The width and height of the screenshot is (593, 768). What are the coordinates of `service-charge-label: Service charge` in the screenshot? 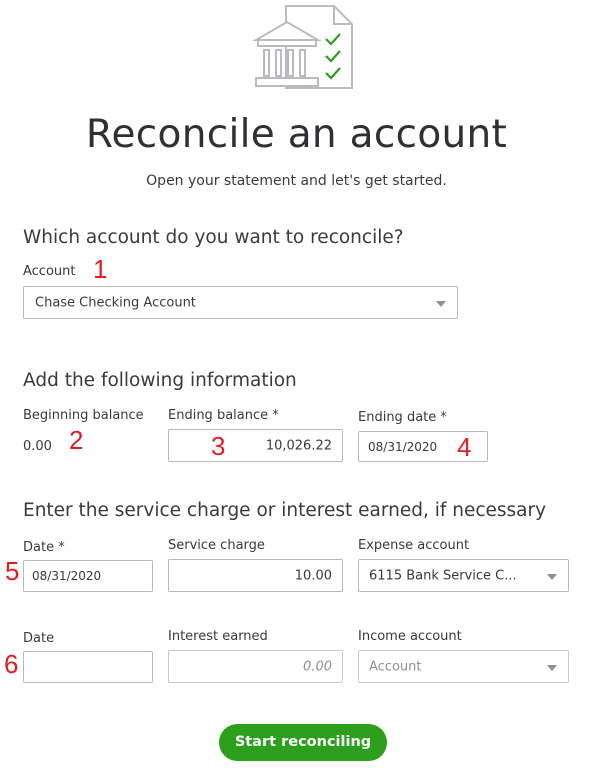 It's located at (216, 545).